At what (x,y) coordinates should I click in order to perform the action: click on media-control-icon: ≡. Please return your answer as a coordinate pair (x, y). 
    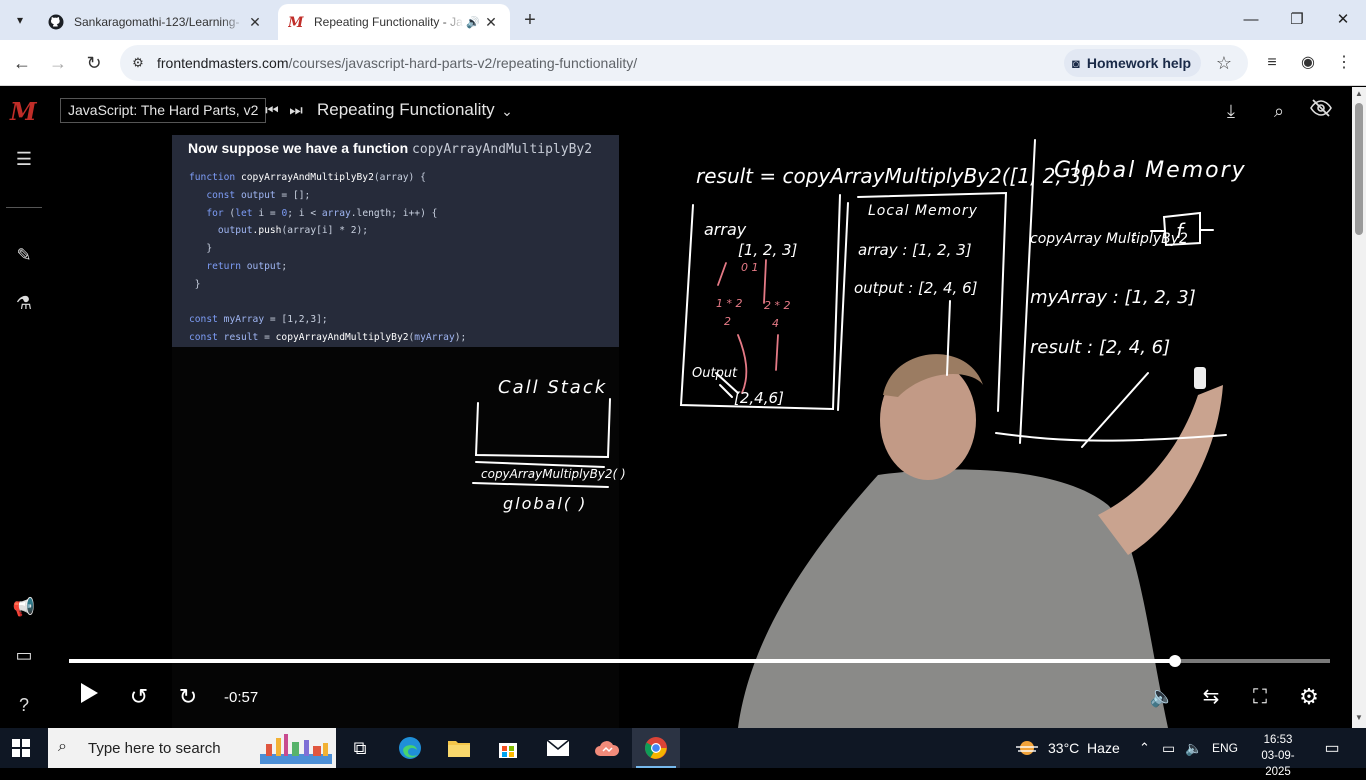
    Looking at the image, I should click on (1272, 63).